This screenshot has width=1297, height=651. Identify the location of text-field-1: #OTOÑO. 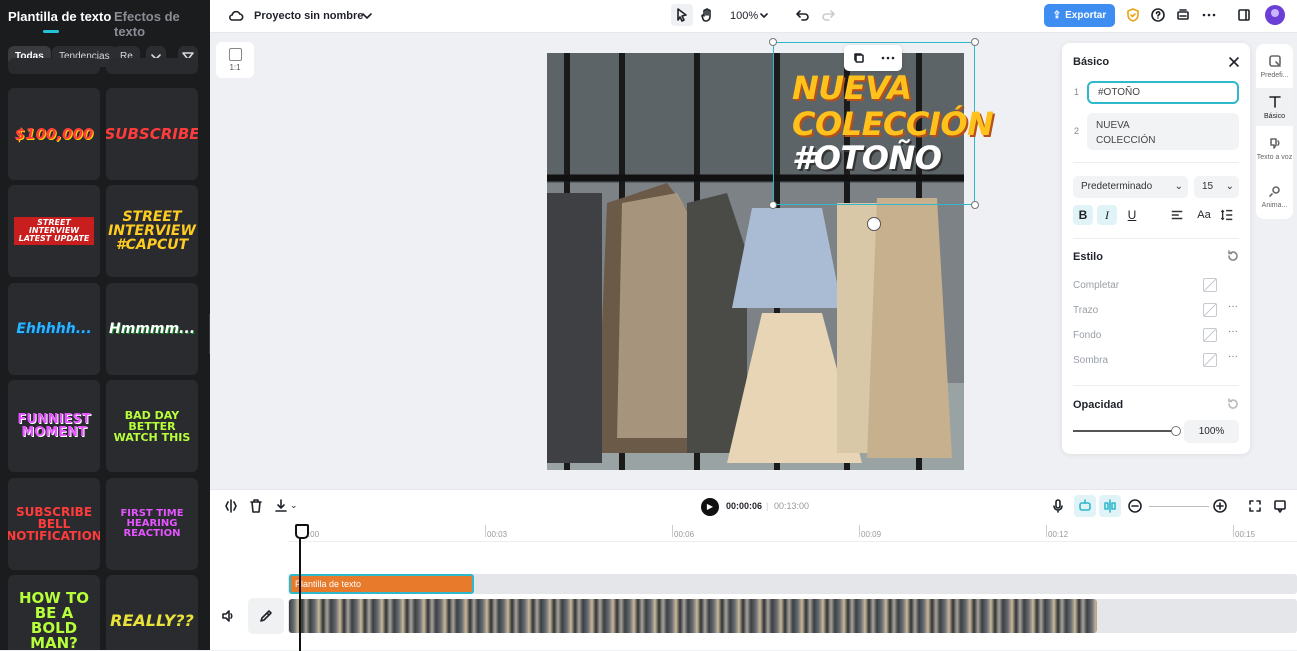
(1163, 92).